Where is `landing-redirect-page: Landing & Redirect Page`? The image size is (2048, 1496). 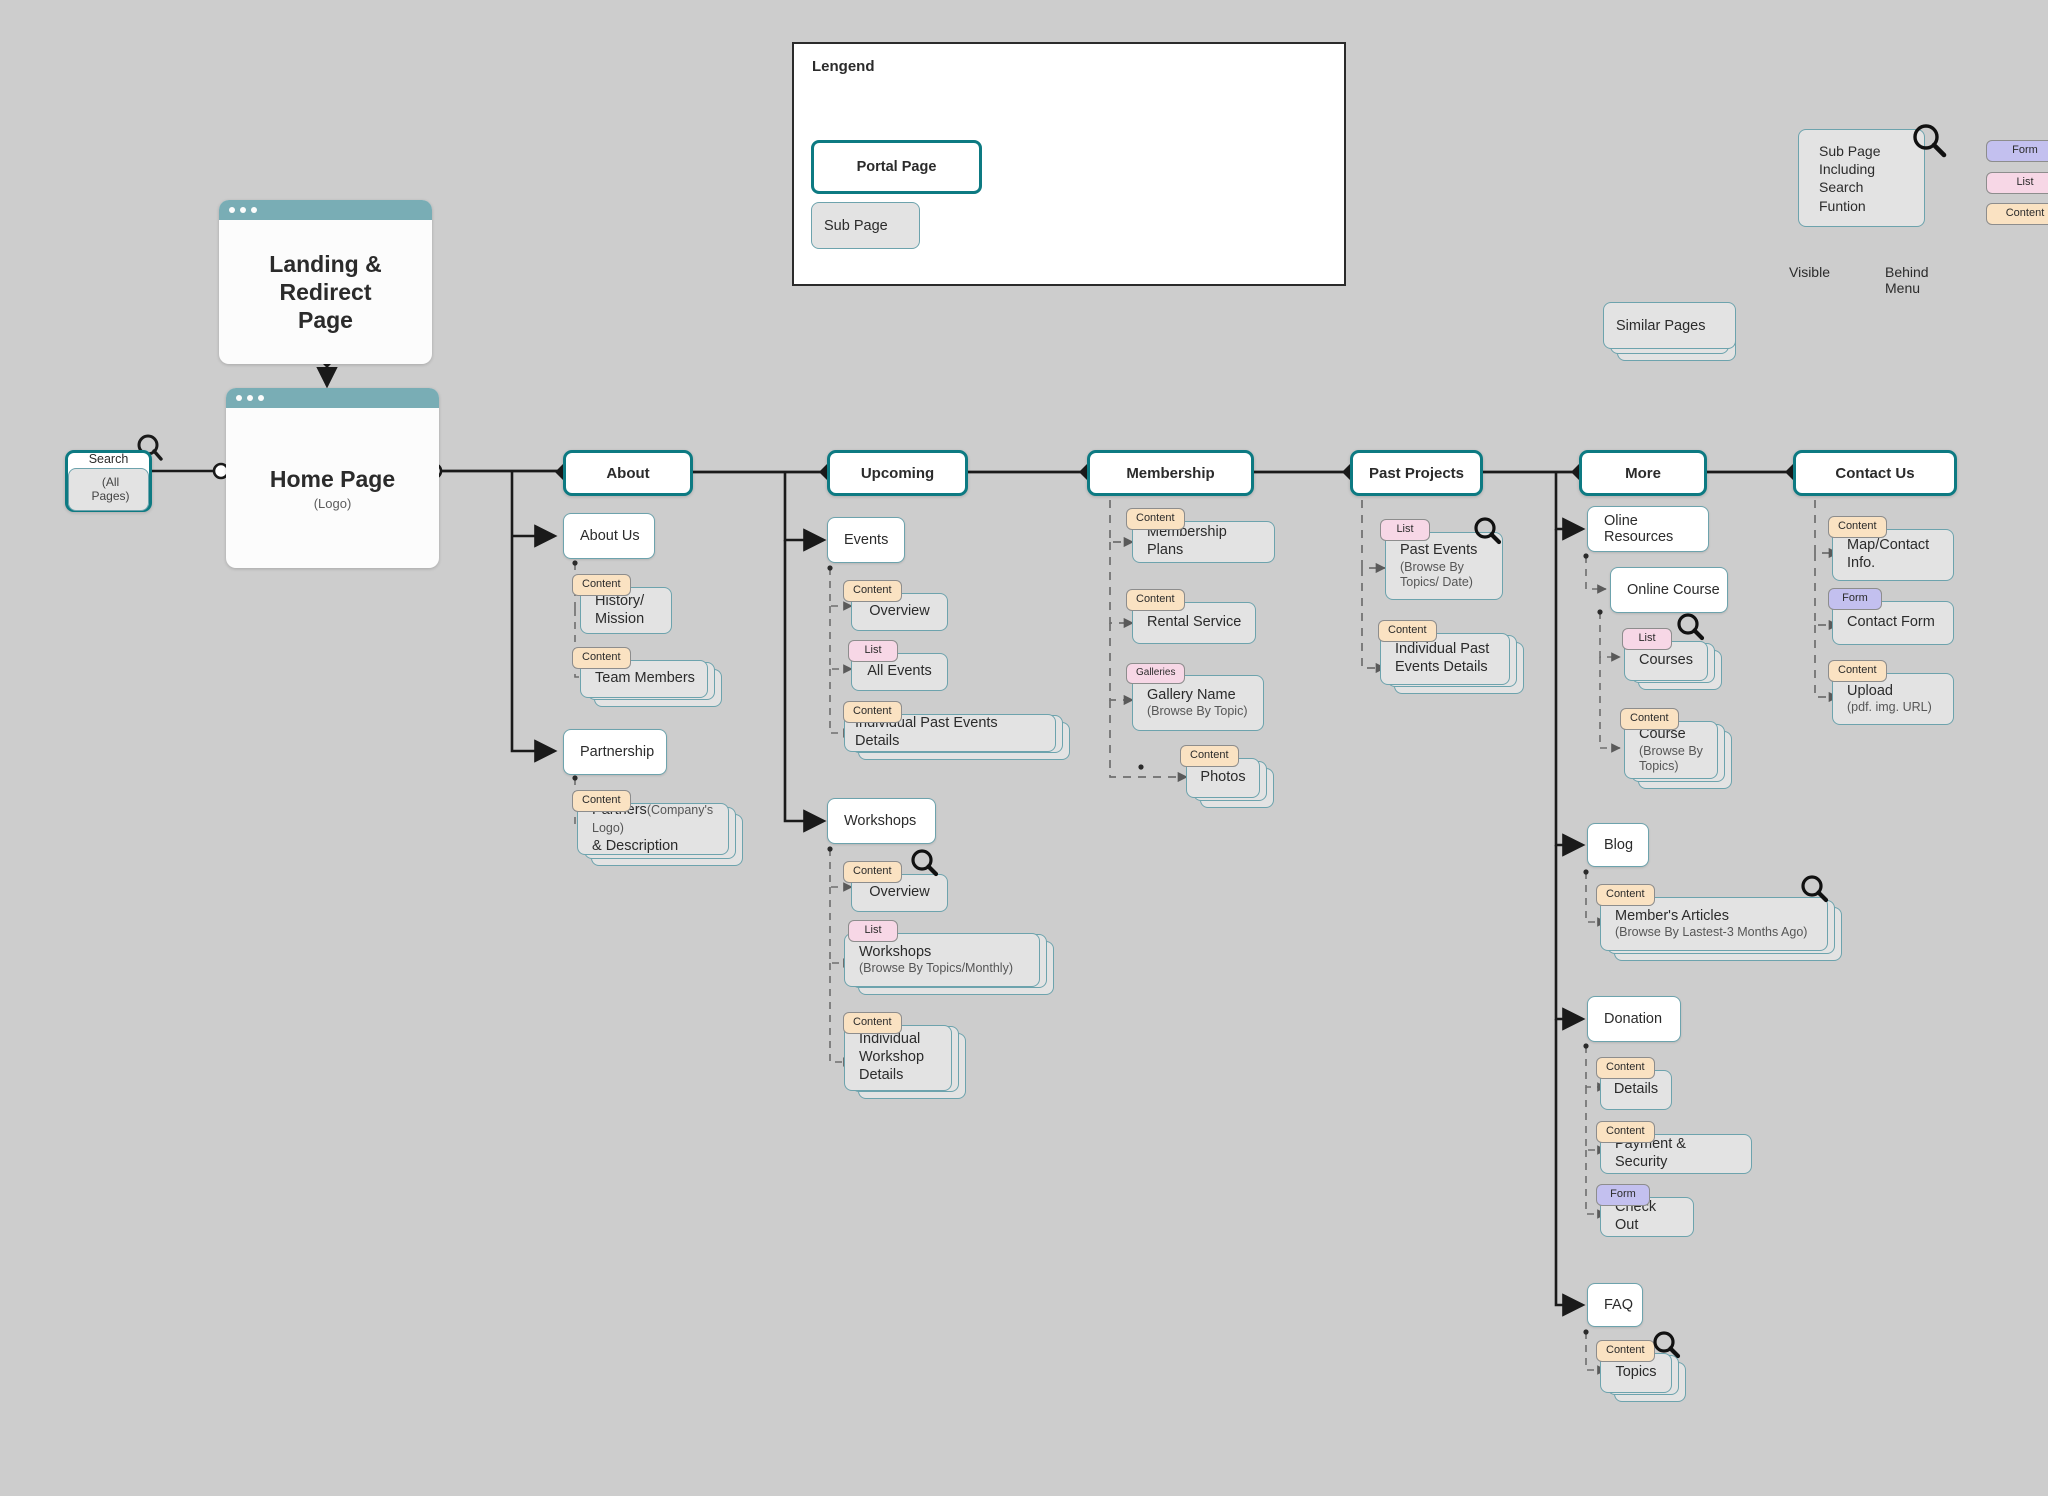
landing-redirect-page: Landing & Redirect Page is located at coordinates (325, 282).